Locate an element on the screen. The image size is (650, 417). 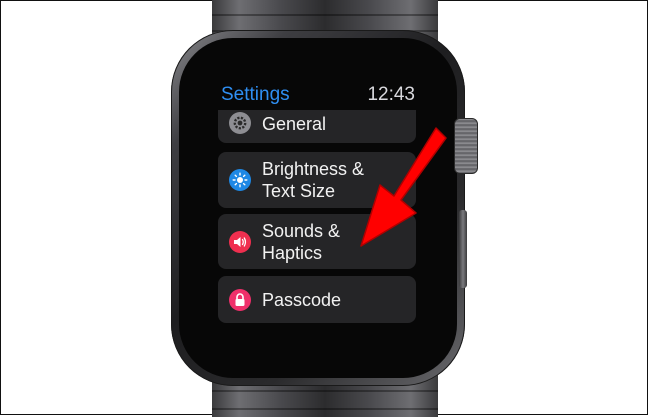
status-bar: Settings 12:43 is located at coordinates (318, 96).